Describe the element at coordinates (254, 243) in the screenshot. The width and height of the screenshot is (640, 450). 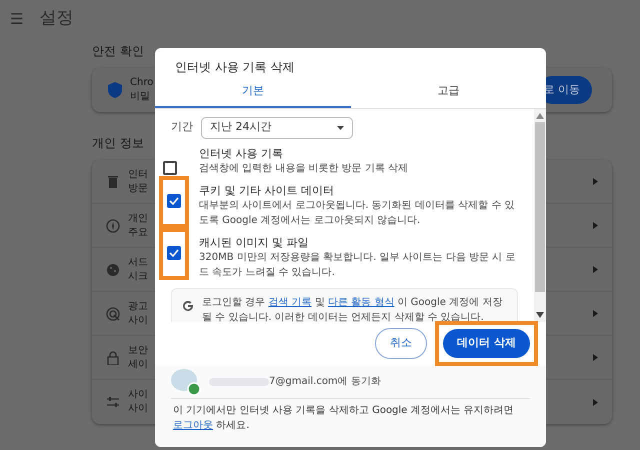
I see `option-title: 캐시된 이미지 및 파일` at that location.